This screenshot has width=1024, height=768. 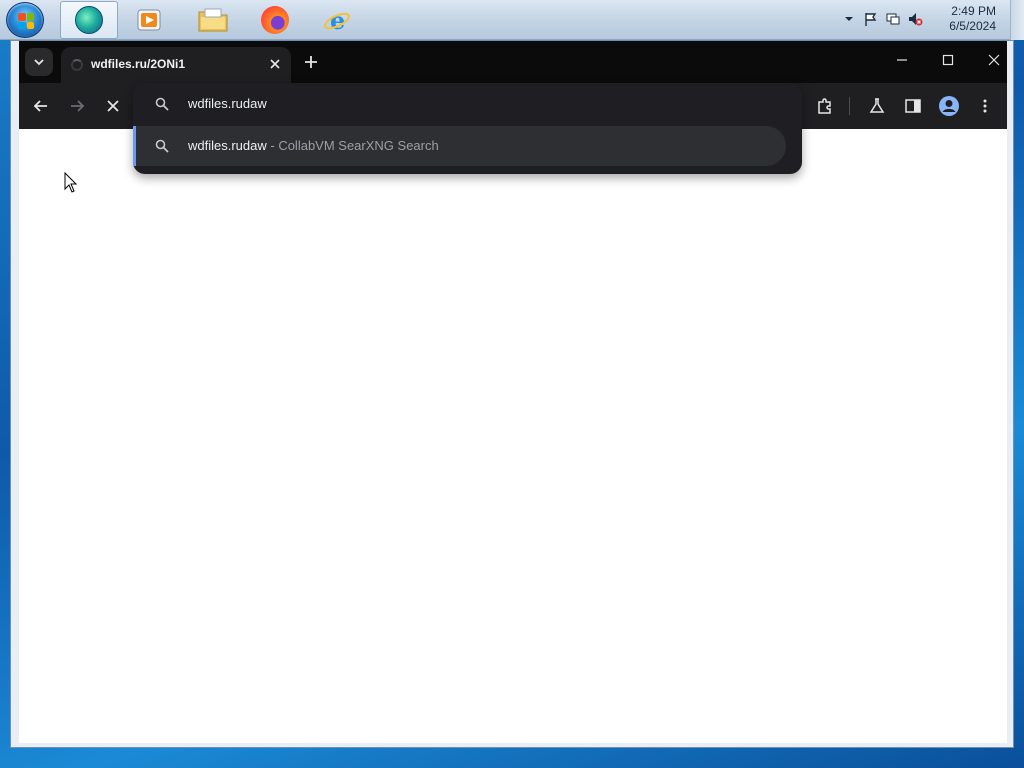 I want to click on volume-muted-icon, so click(x=915, y=19).